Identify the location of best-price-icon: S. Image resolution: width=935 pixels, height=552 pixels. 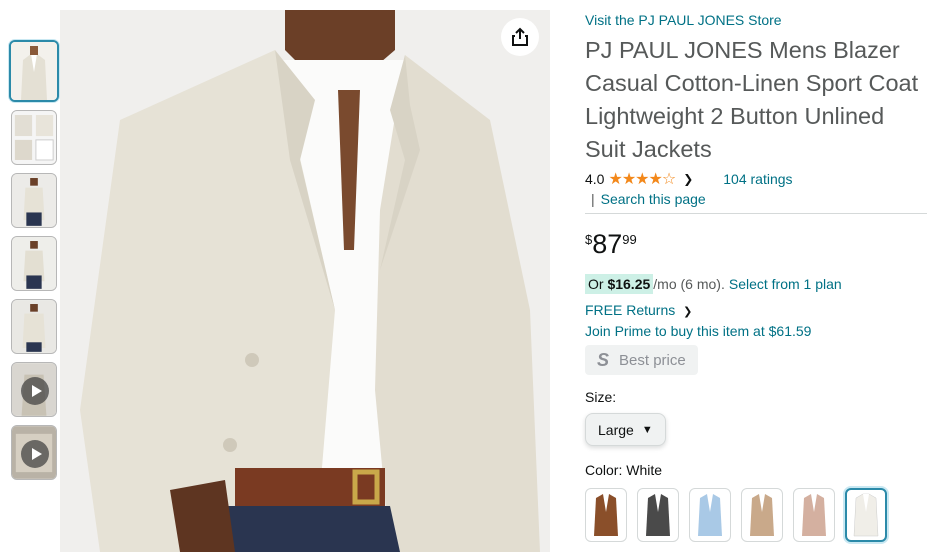
(603, 359).